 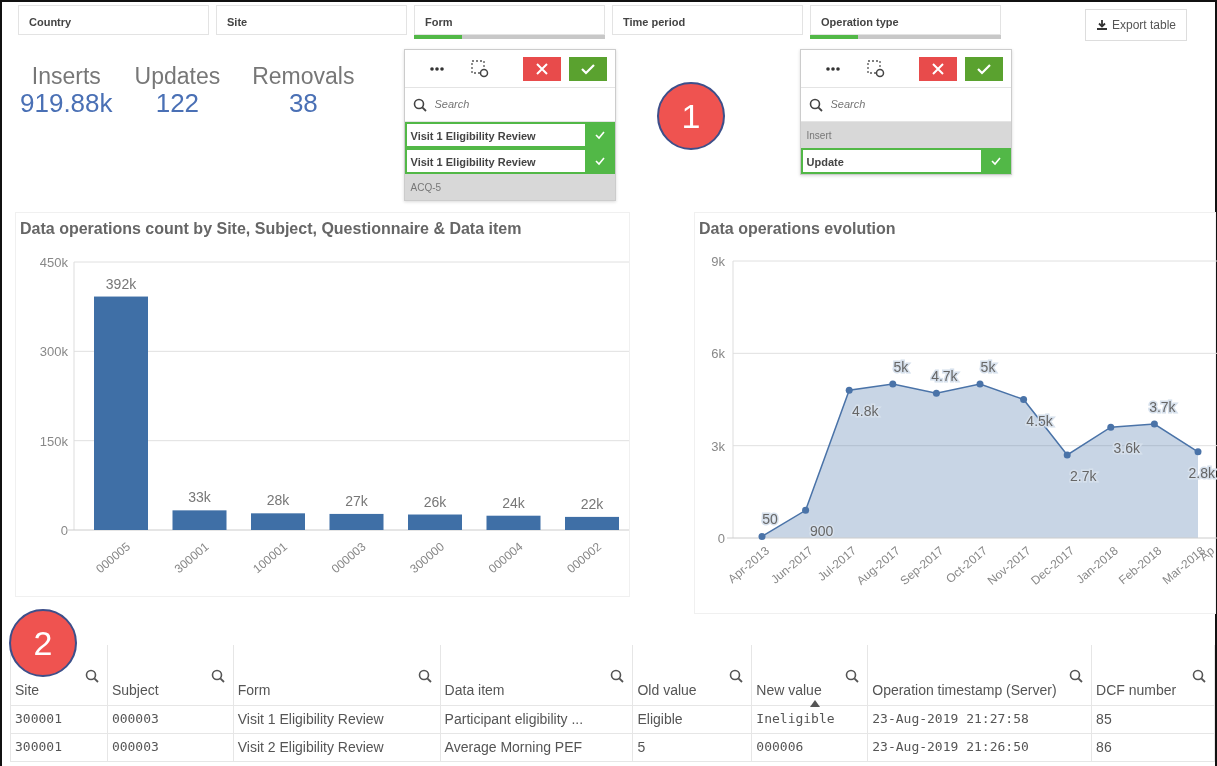 What do you see at coordinates (667, 690) in the screenshot?
I see `column-header: Old value` at bounding box center [667, 690].